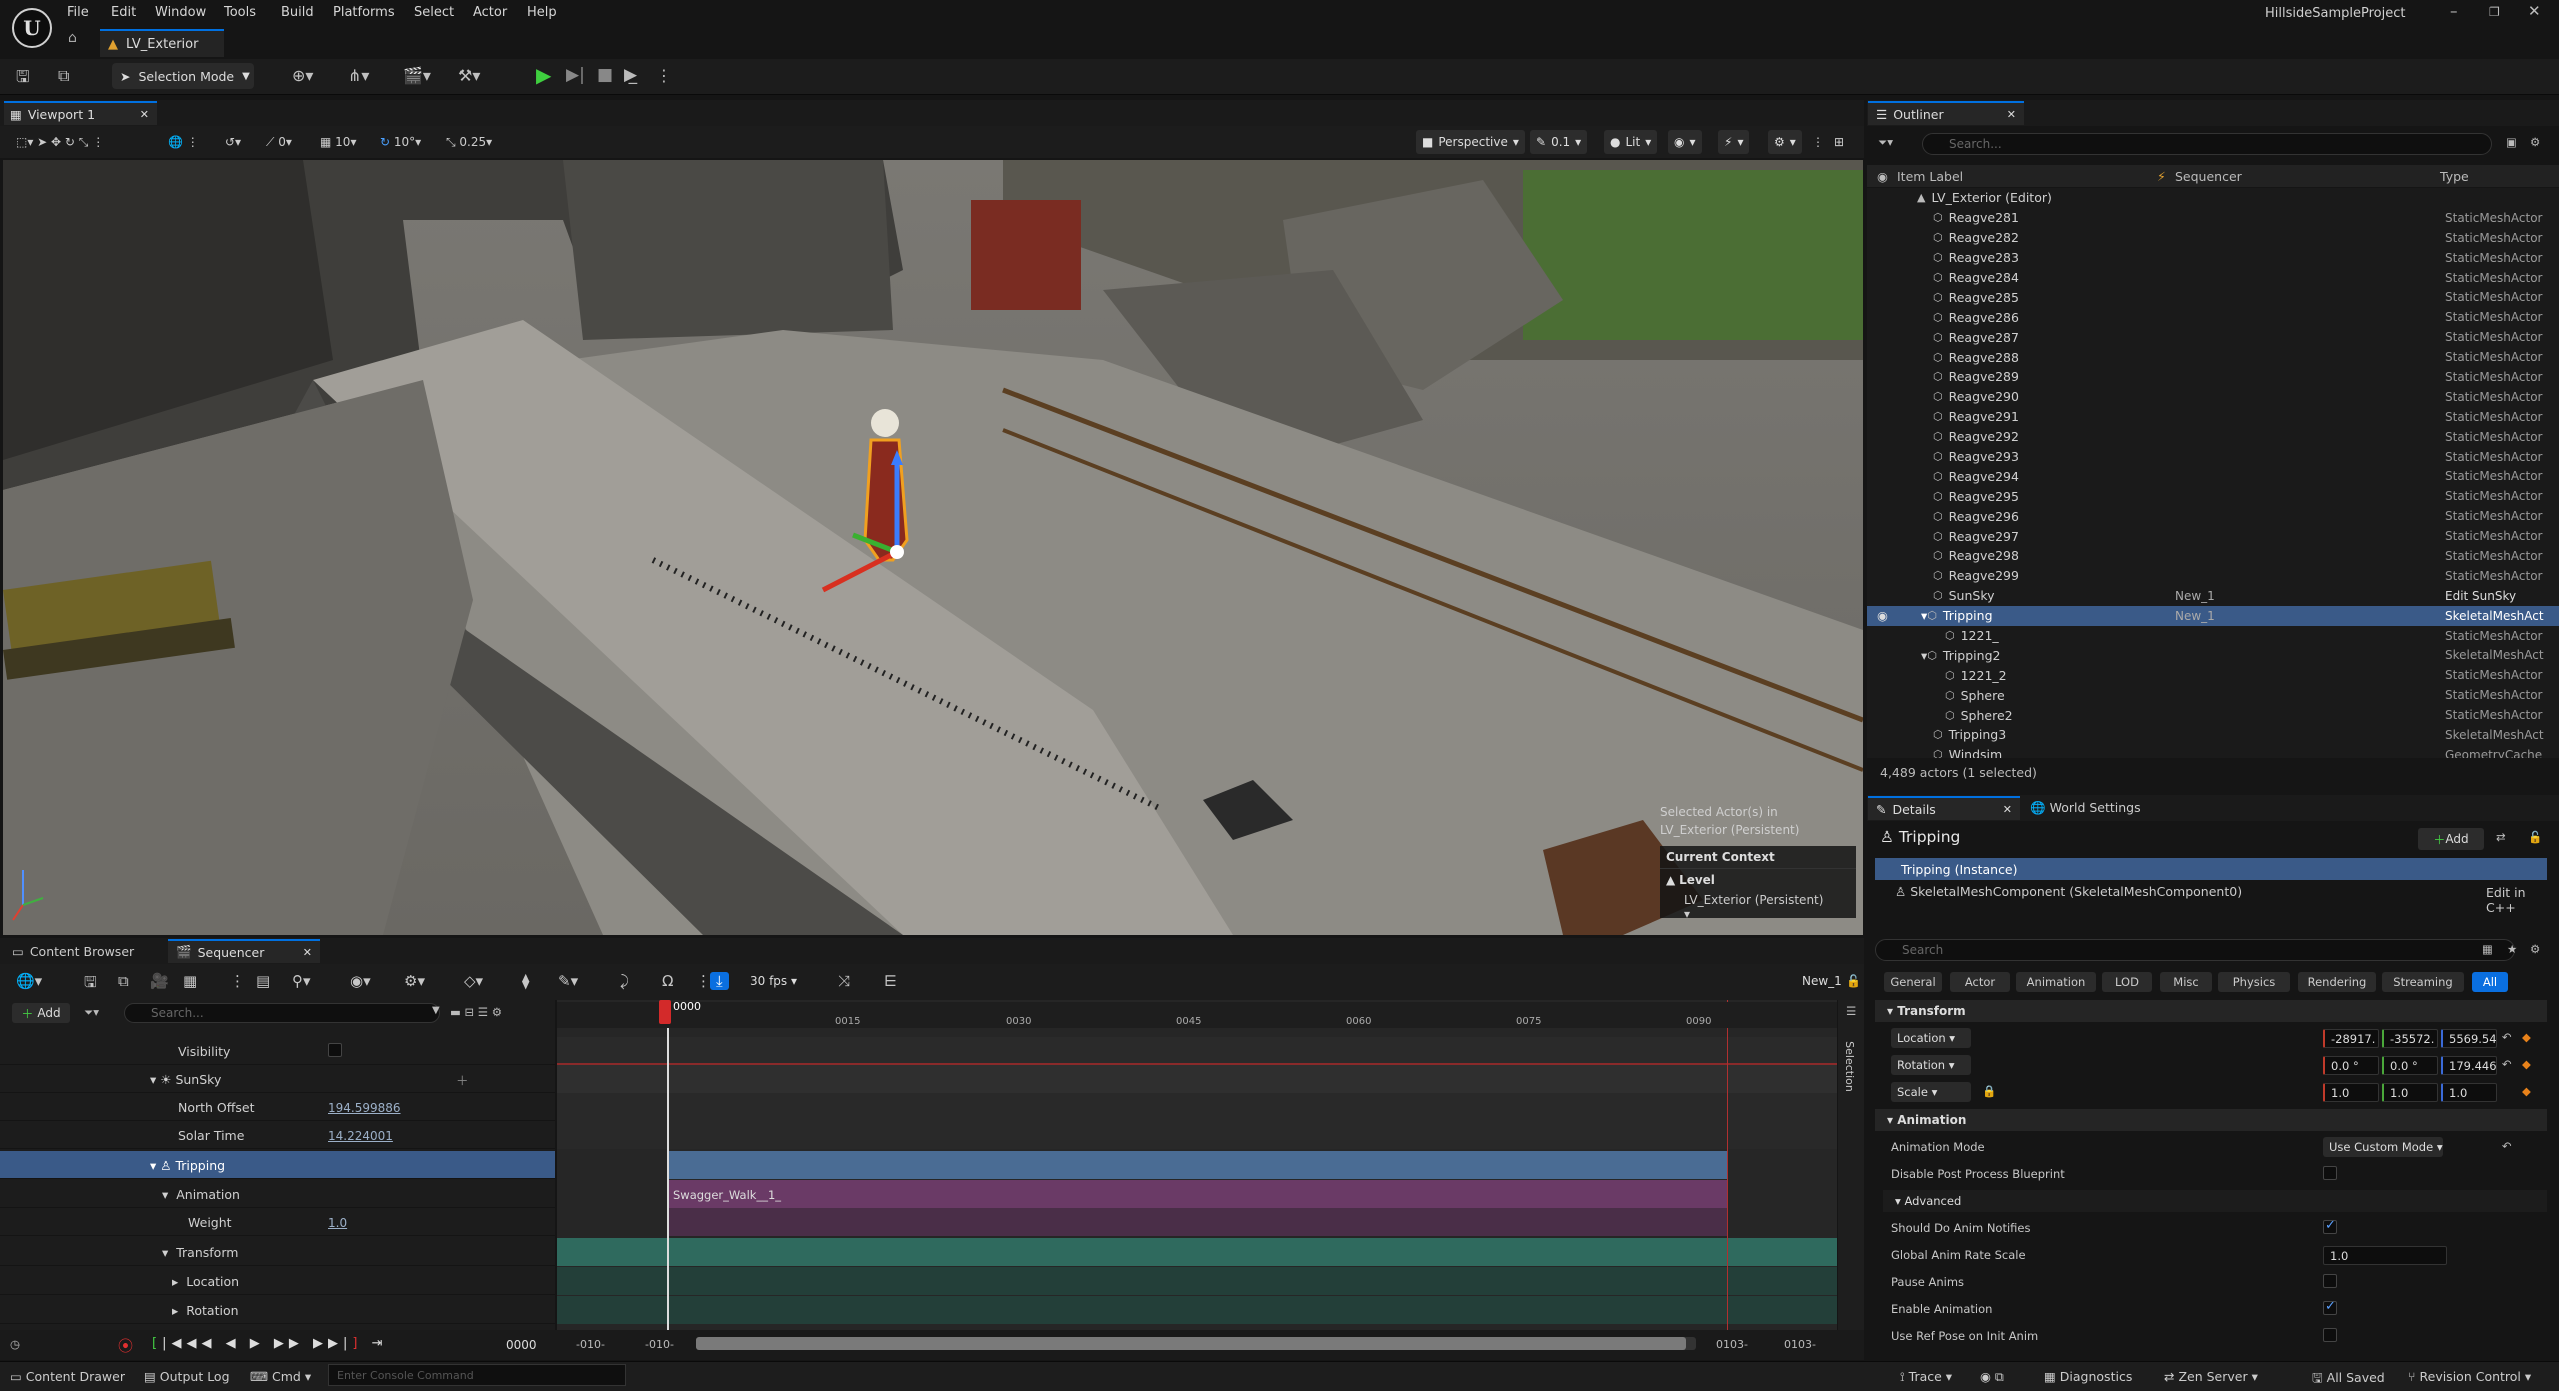 This screenshot has width=2559, height=1391. What do you see at coordinates (473, 981) in the screenshot?
I see `key-interp-icon: ◇▾` at bounding box center [473, 981].